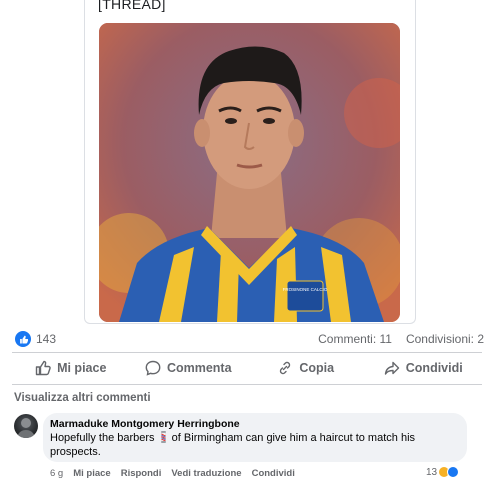 Image resolution: width=492 pixels, height=480 pixels. Describe the element at coordinates (317, 368) in the screenshot. I see `copy-label: Copia` at that location.